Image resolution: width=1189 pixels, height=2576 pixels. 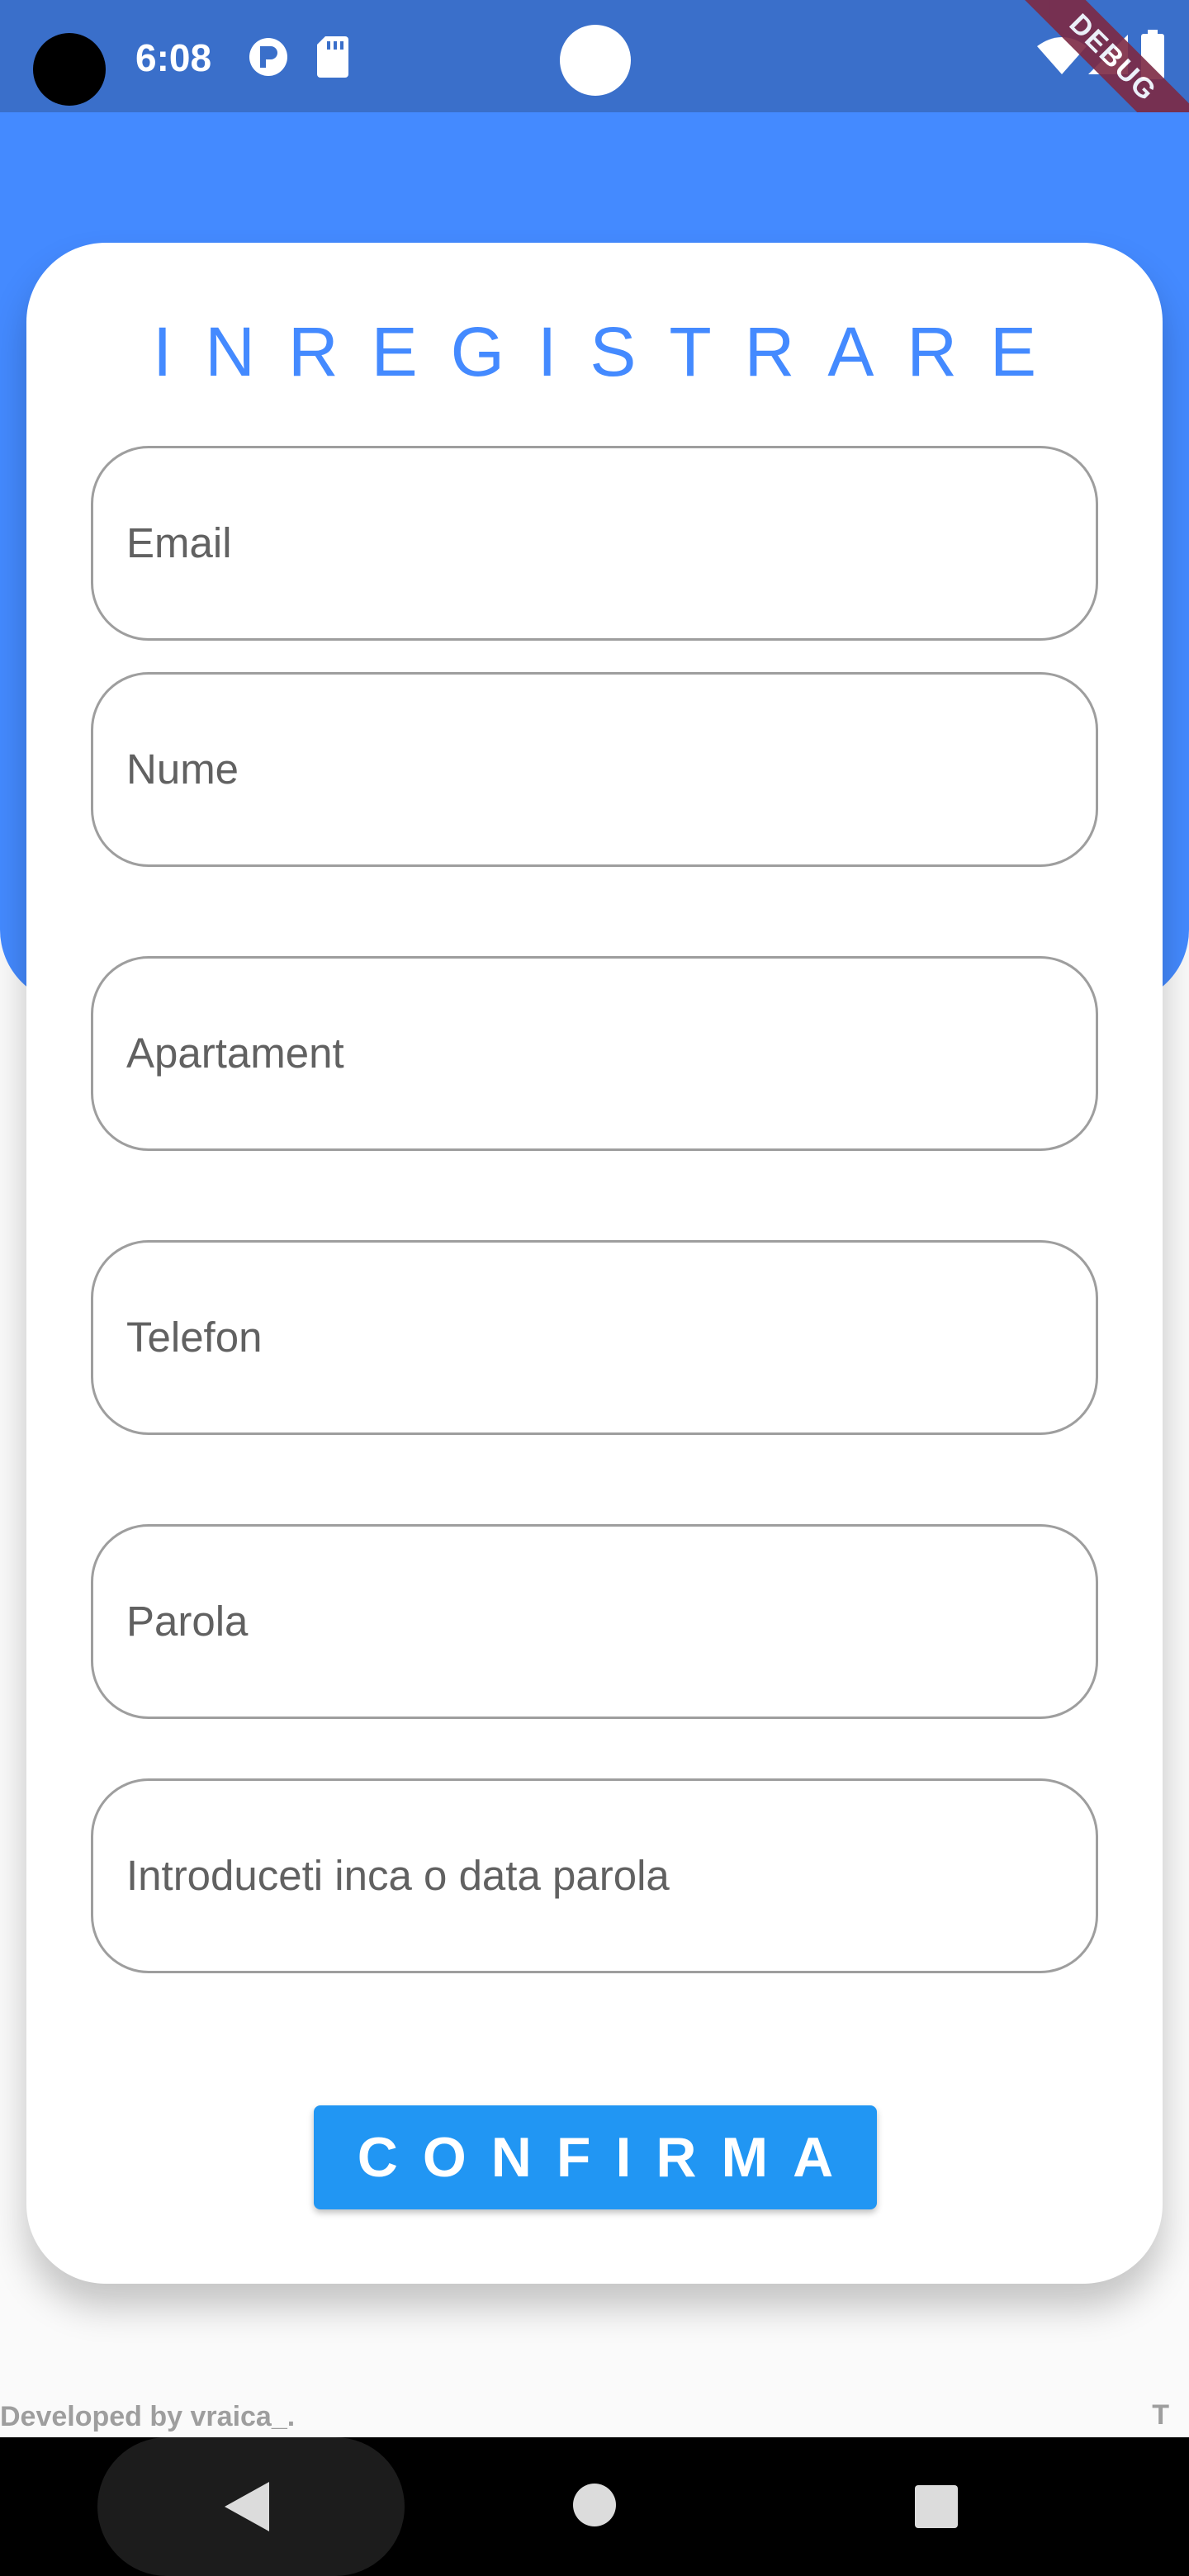 I want to click on status-bar: 6:08, so click(x=594, y=56).